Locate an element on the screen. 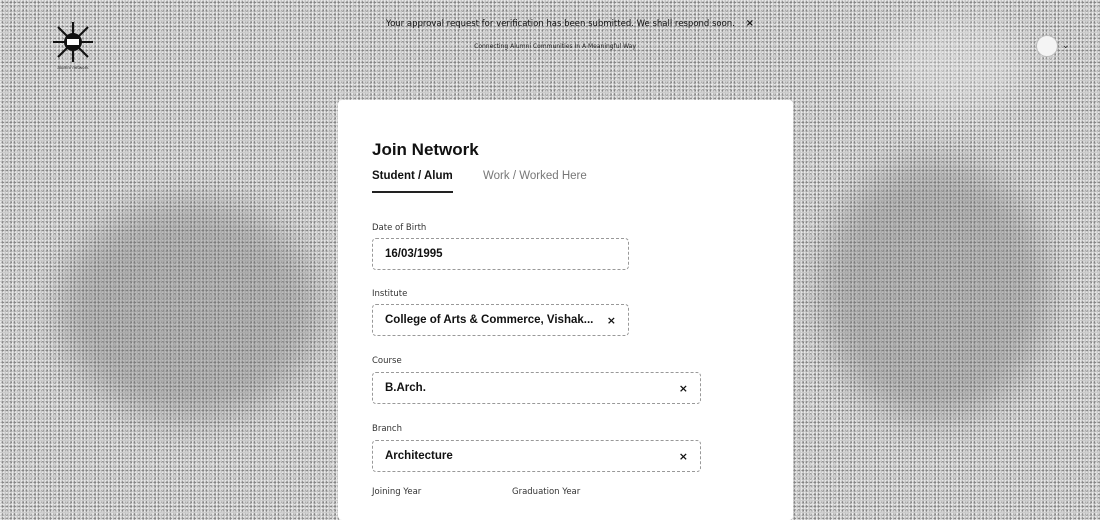  user-menu: ⌄ is located at coordinates (1053, 46).